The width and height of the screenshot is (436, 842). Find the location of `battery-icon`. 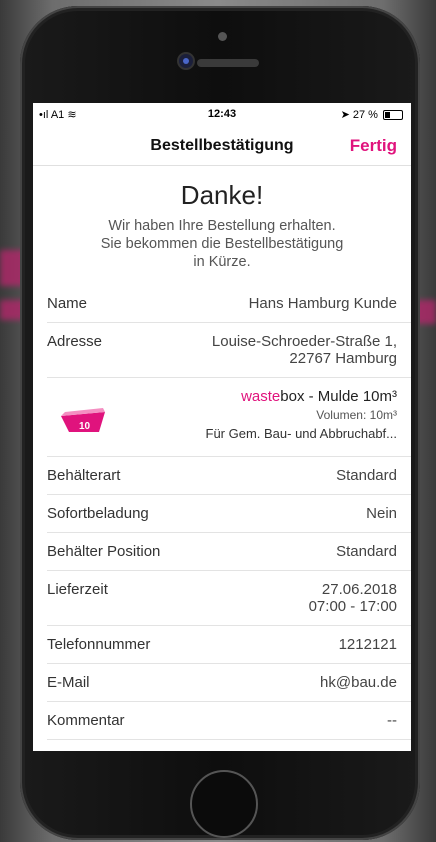

battery-icon is located at coordinates (393, 115).